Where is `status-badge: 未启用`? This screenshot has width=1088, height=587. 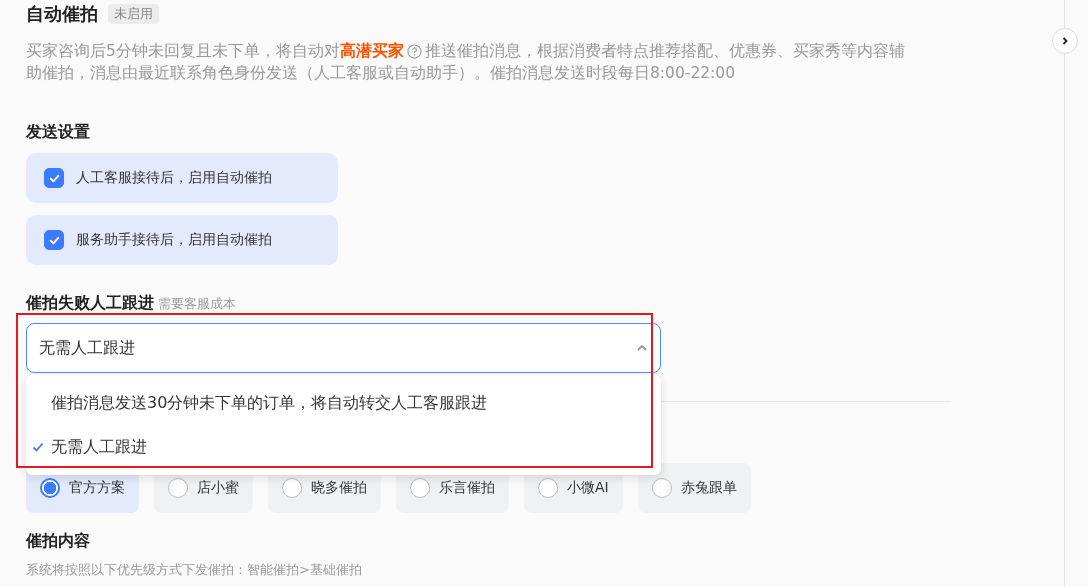
status-badge: 未启用 is located at coordinates (133, 14).